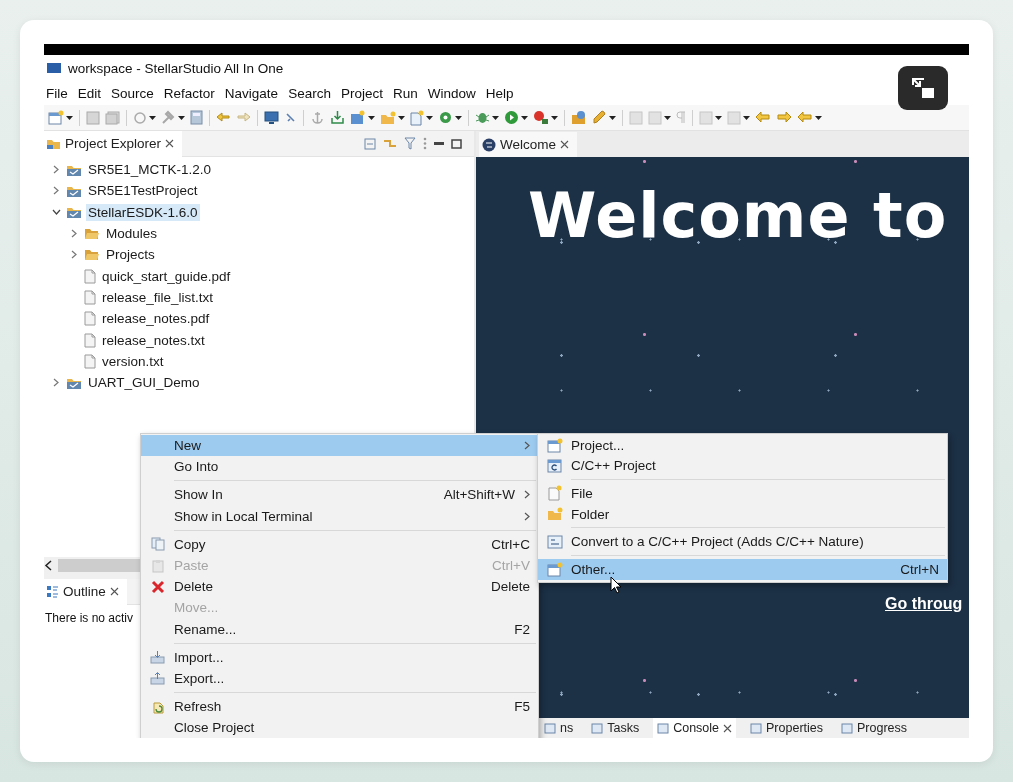 Image resolution: width=1013 pixels, height=782 pixels. What do you see at coordinates (786, 728) in the screenshot?
I see `view-tab: Properties` at bounding box center [786, 728].